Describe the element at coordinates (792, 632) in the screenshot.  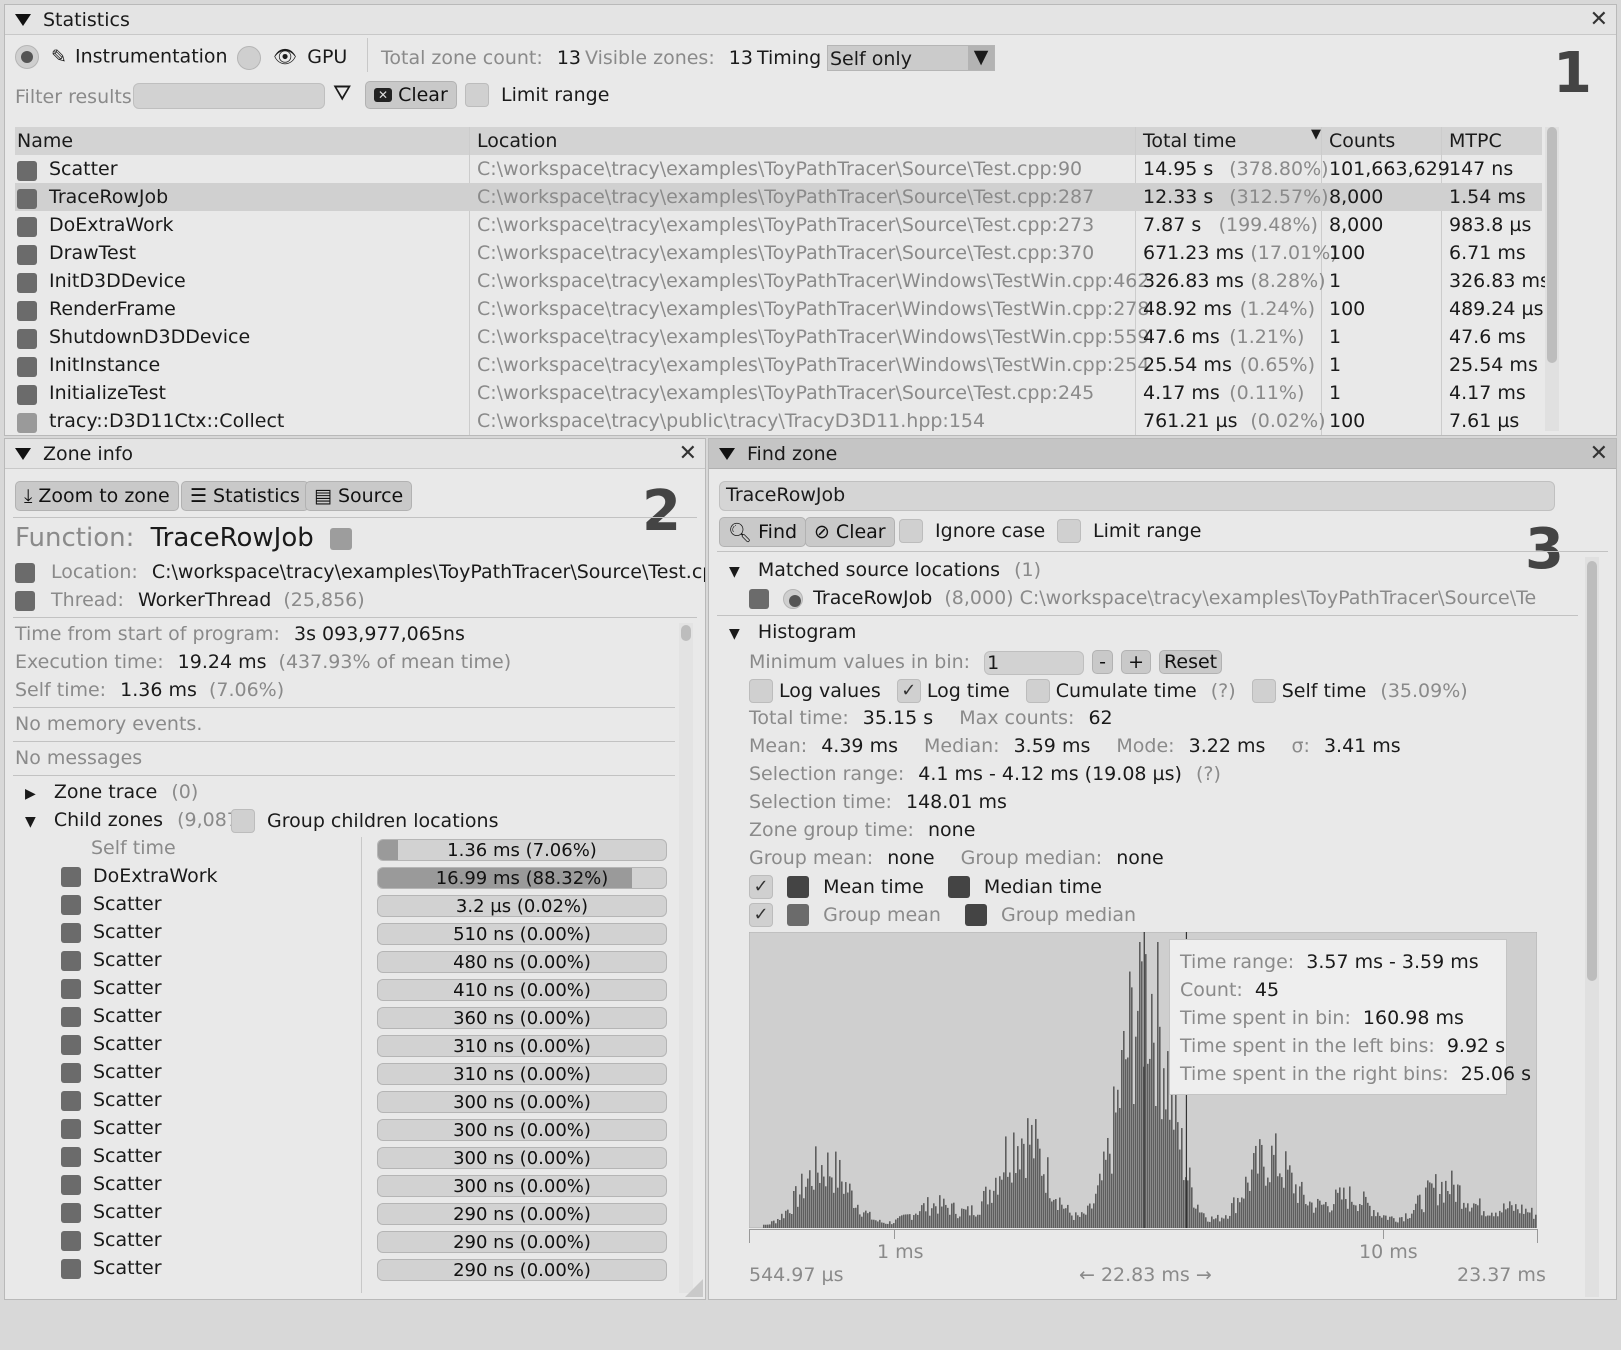
I see `histogram-toggle: ▼ Histogram` at that location.